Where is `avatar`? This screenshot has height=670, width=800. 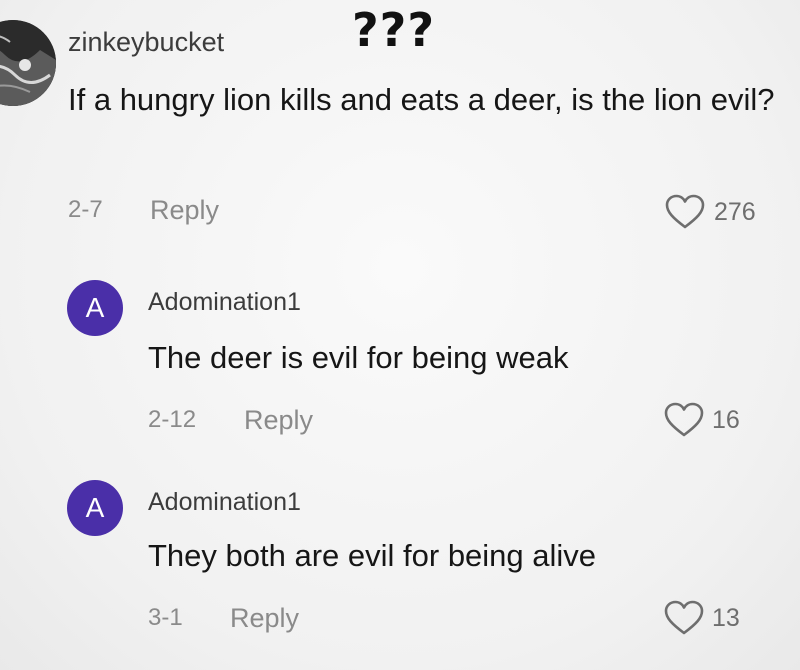 avatar is located at coordinates (28, 63).